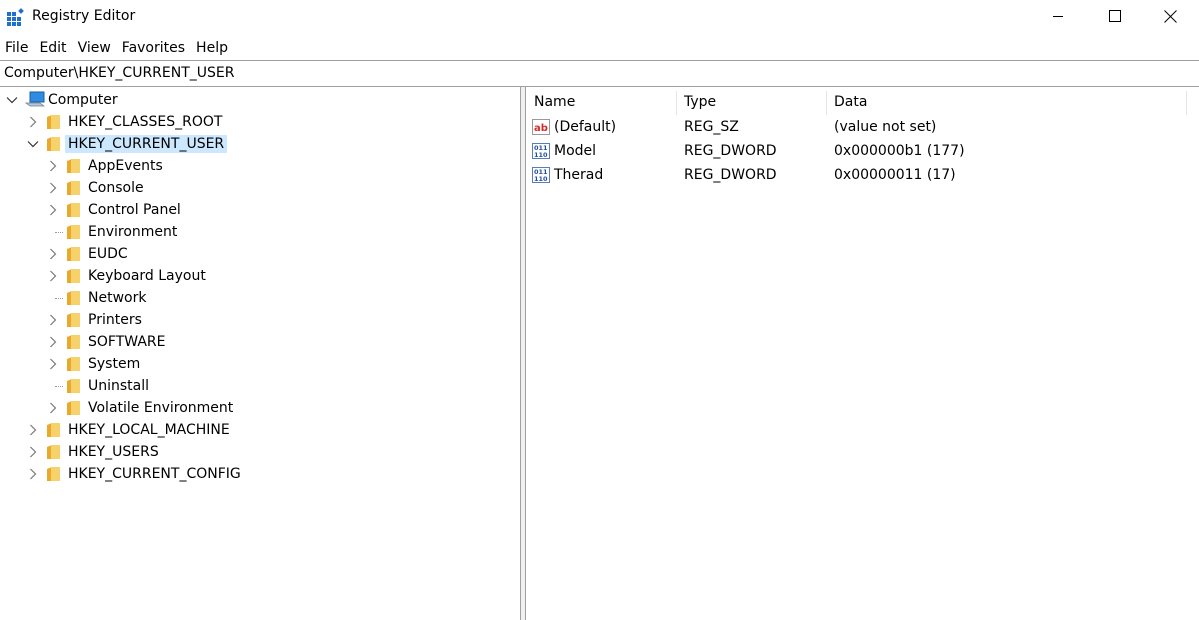 The image size is (1199, 620). I want to click on menu-edit: Edit, so click(52, 48).